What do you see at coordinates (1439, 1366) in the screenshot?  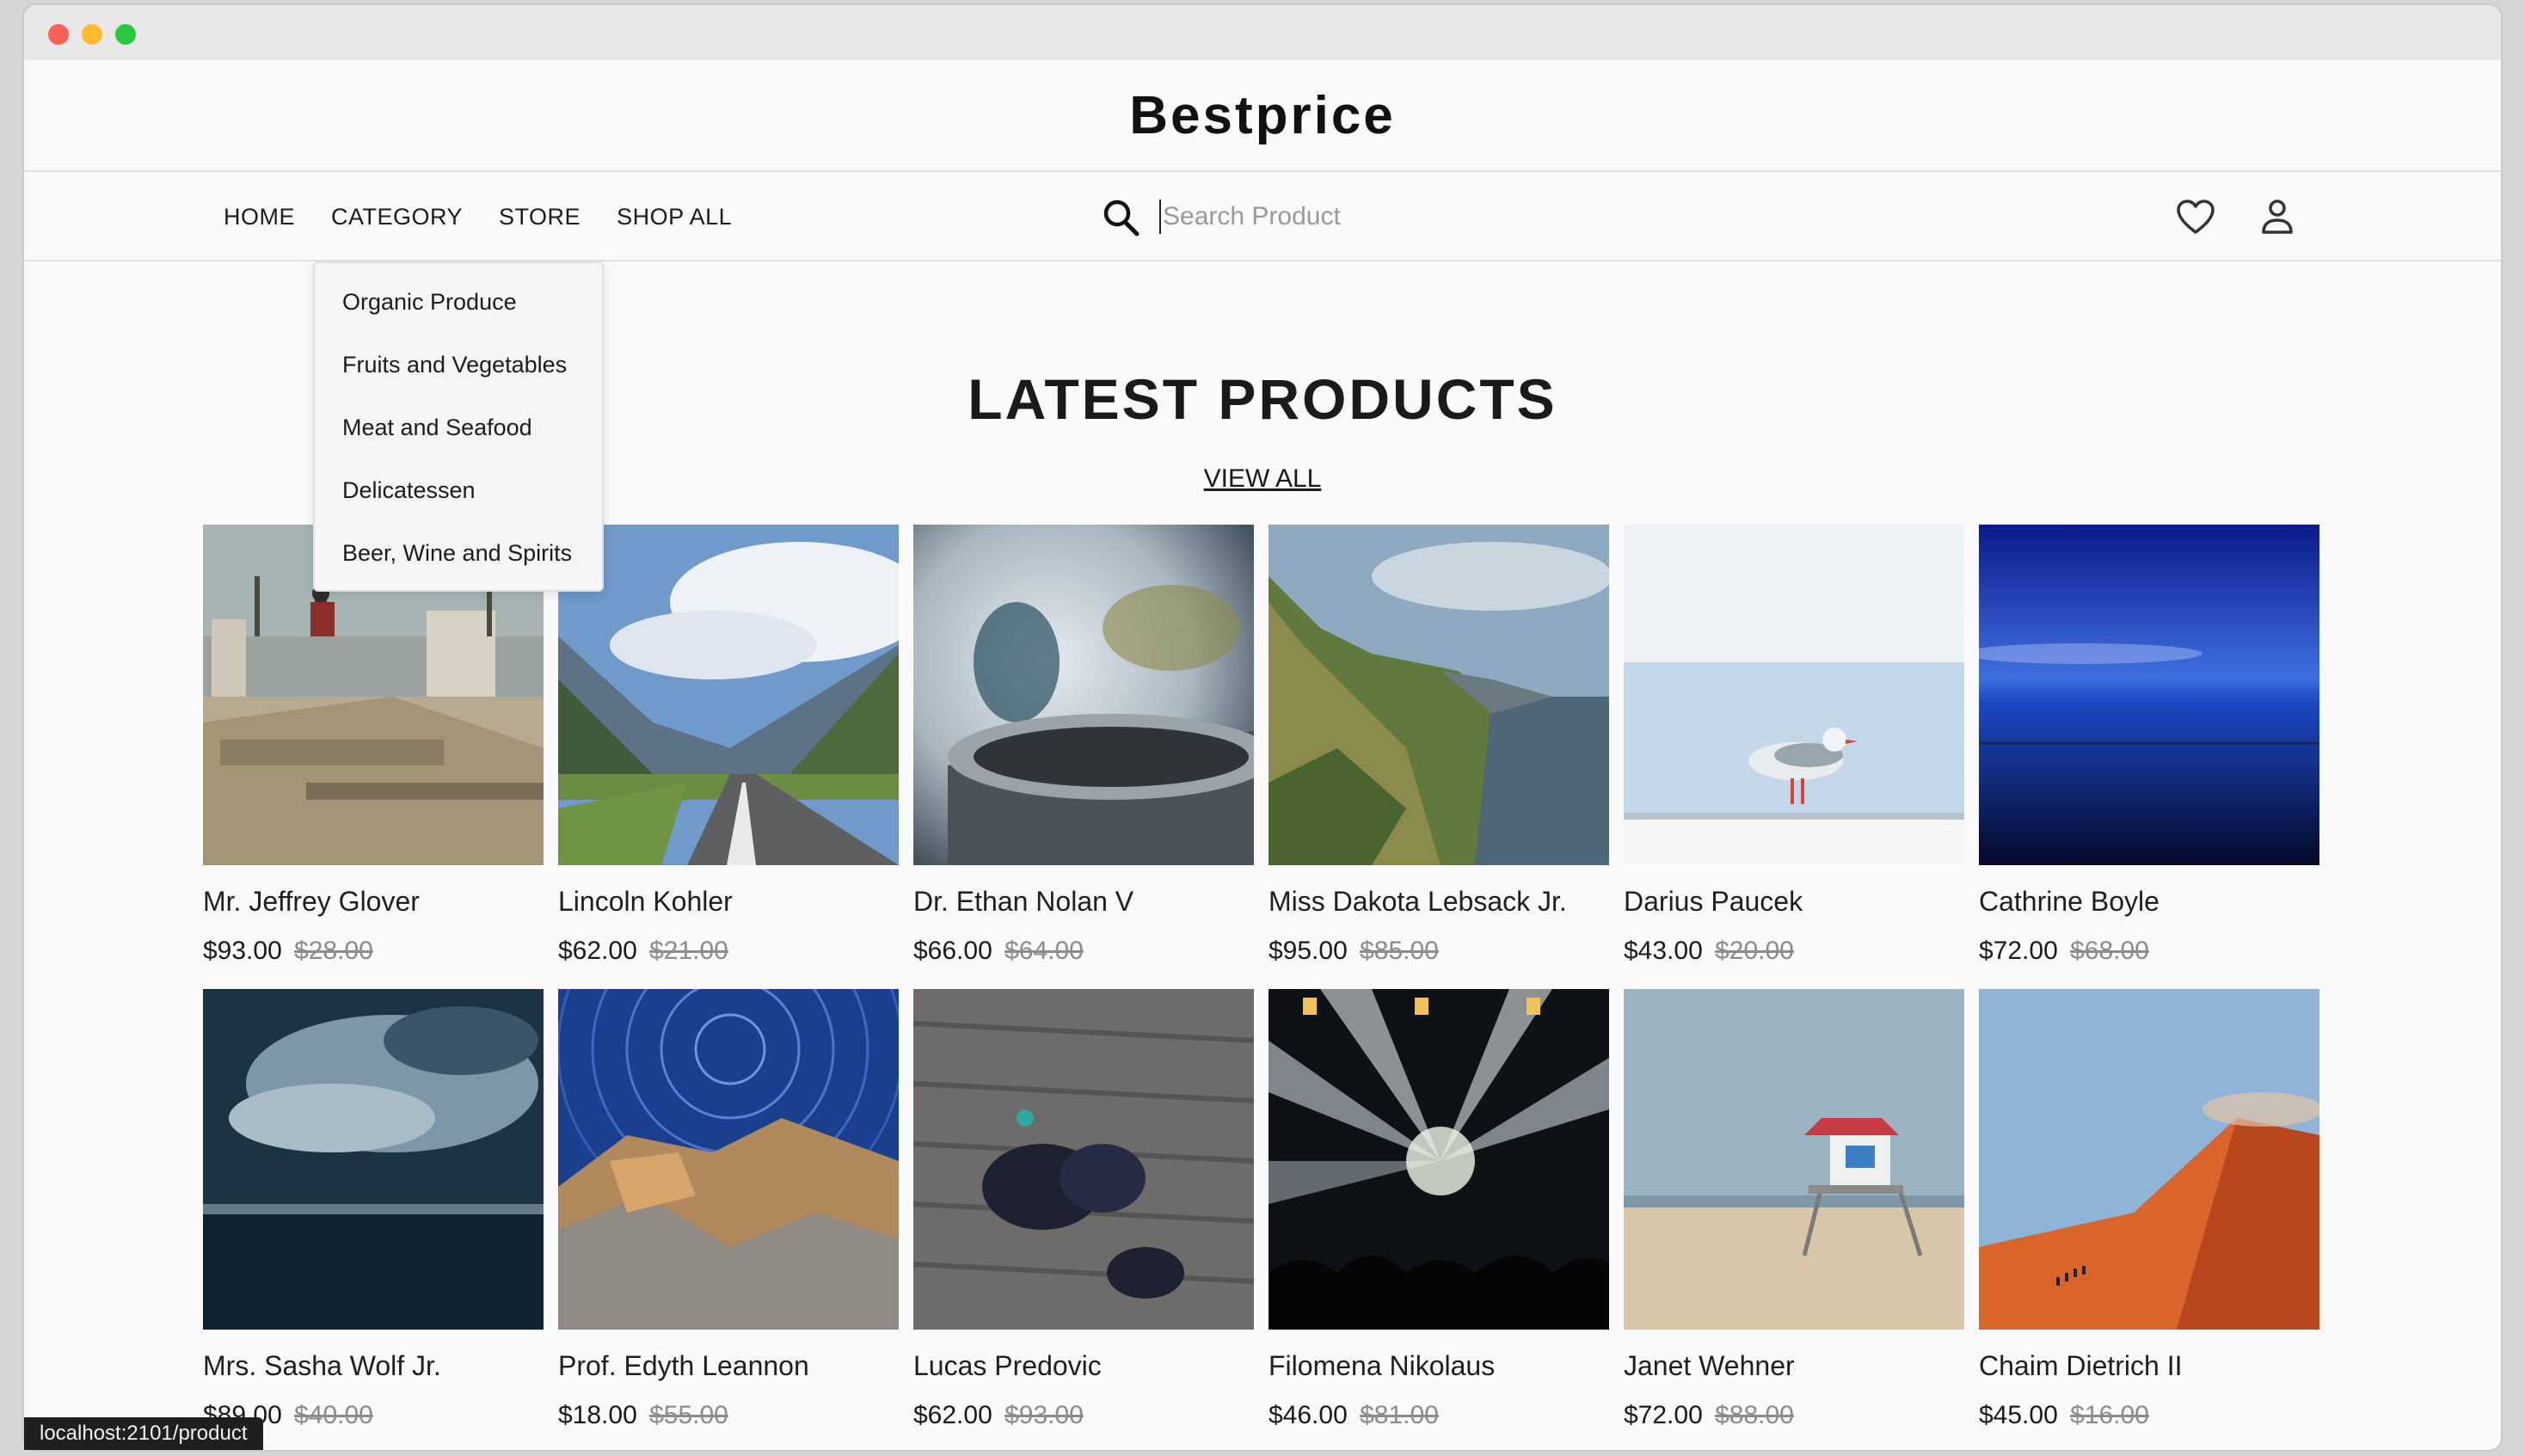 I see `product-name: Filomena Nikolaus` at bounding box center [1439, 1366].